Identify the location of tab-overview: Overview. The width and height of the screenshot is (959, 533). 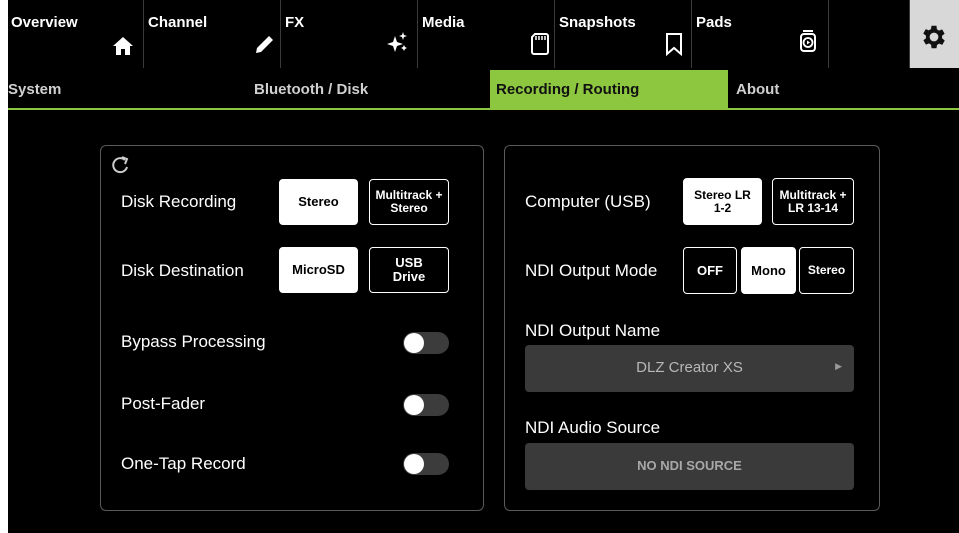
(76, 34).